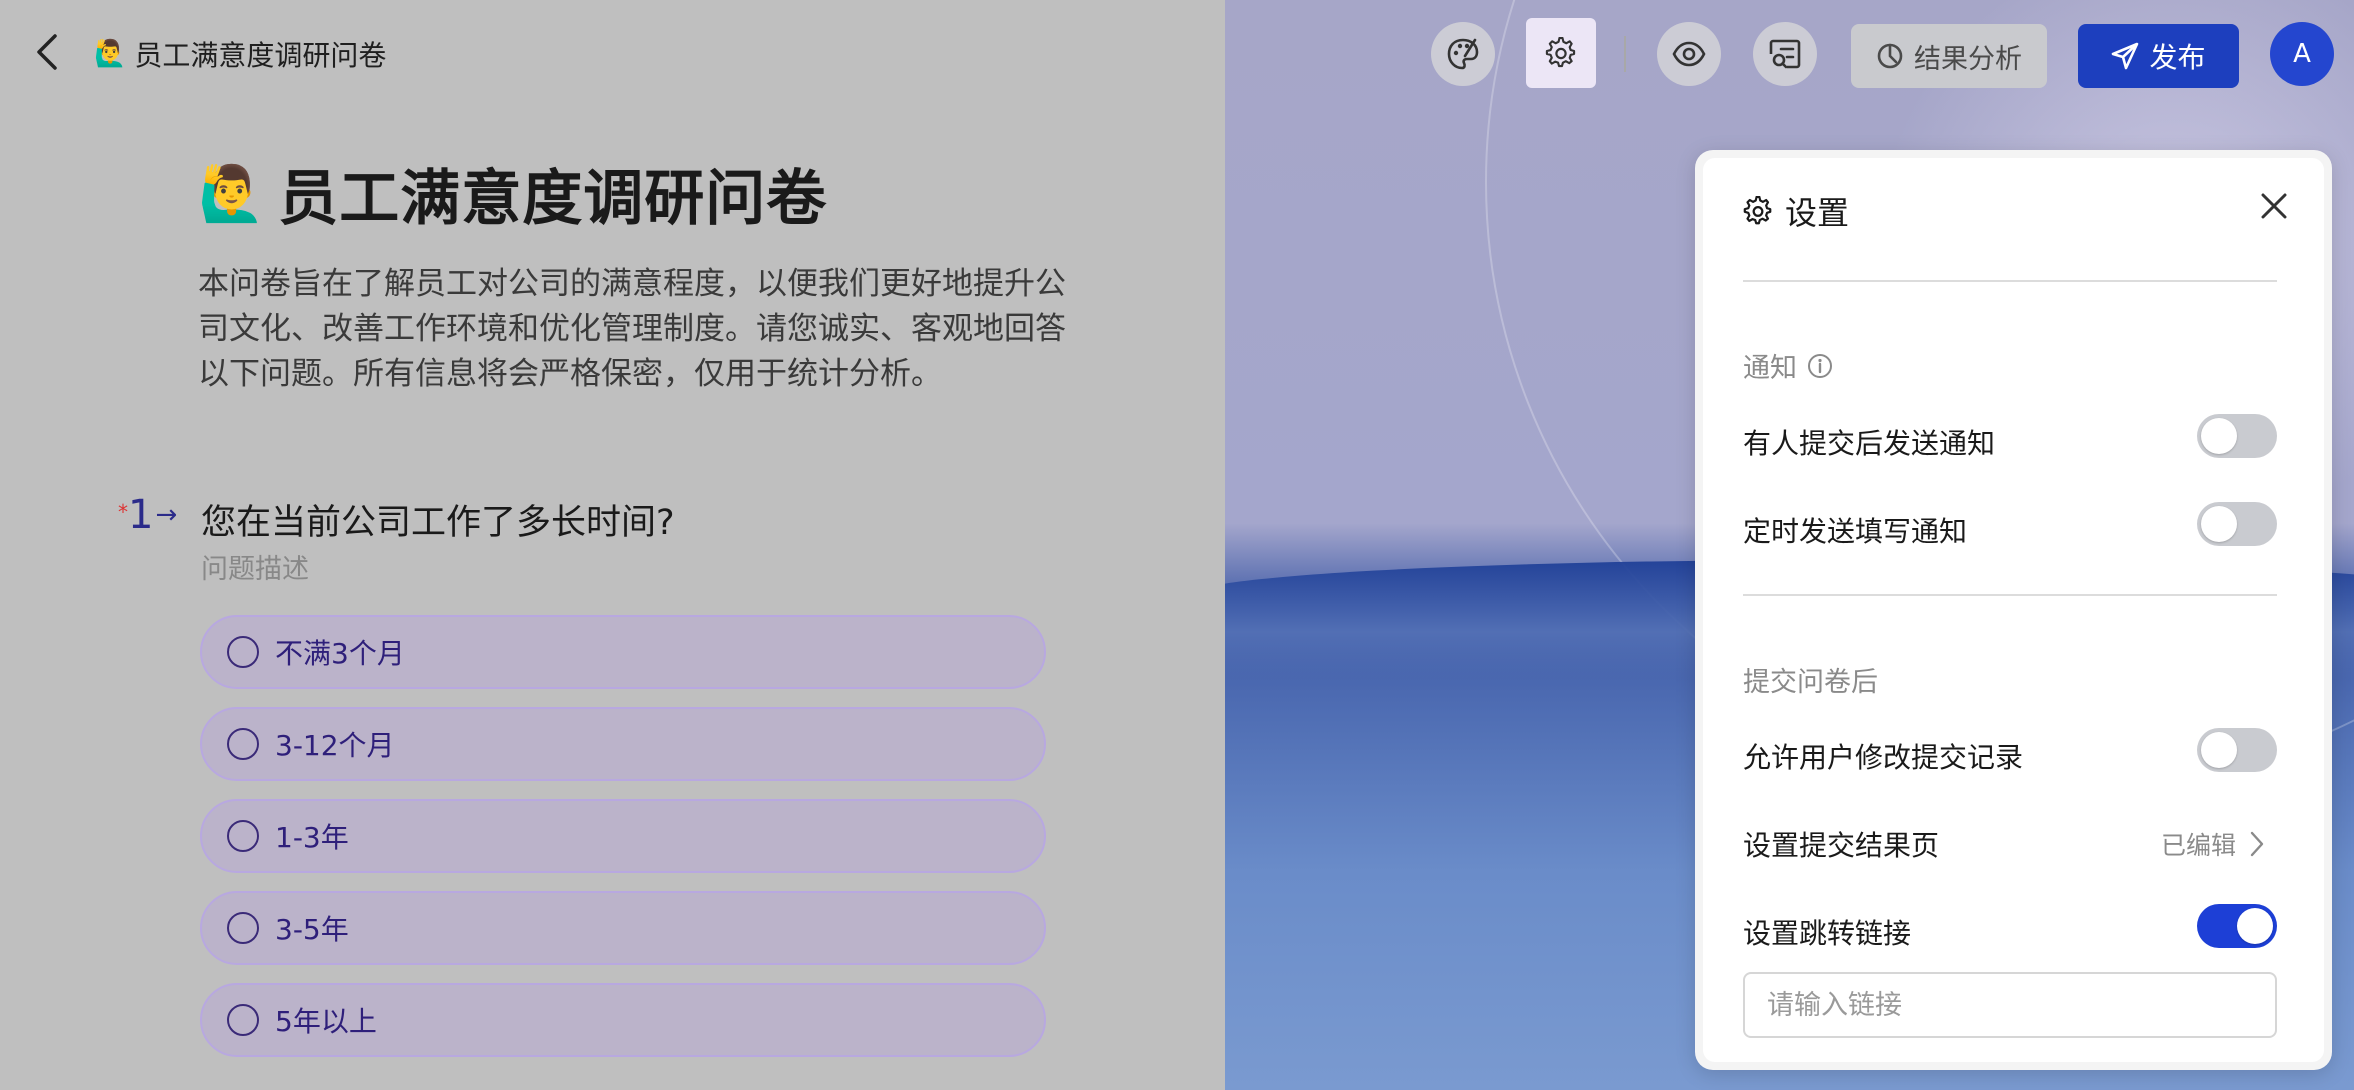 This screenshot has height=1090, width=2354. I want to click on question-number: * 1 →, so click(147, 515).